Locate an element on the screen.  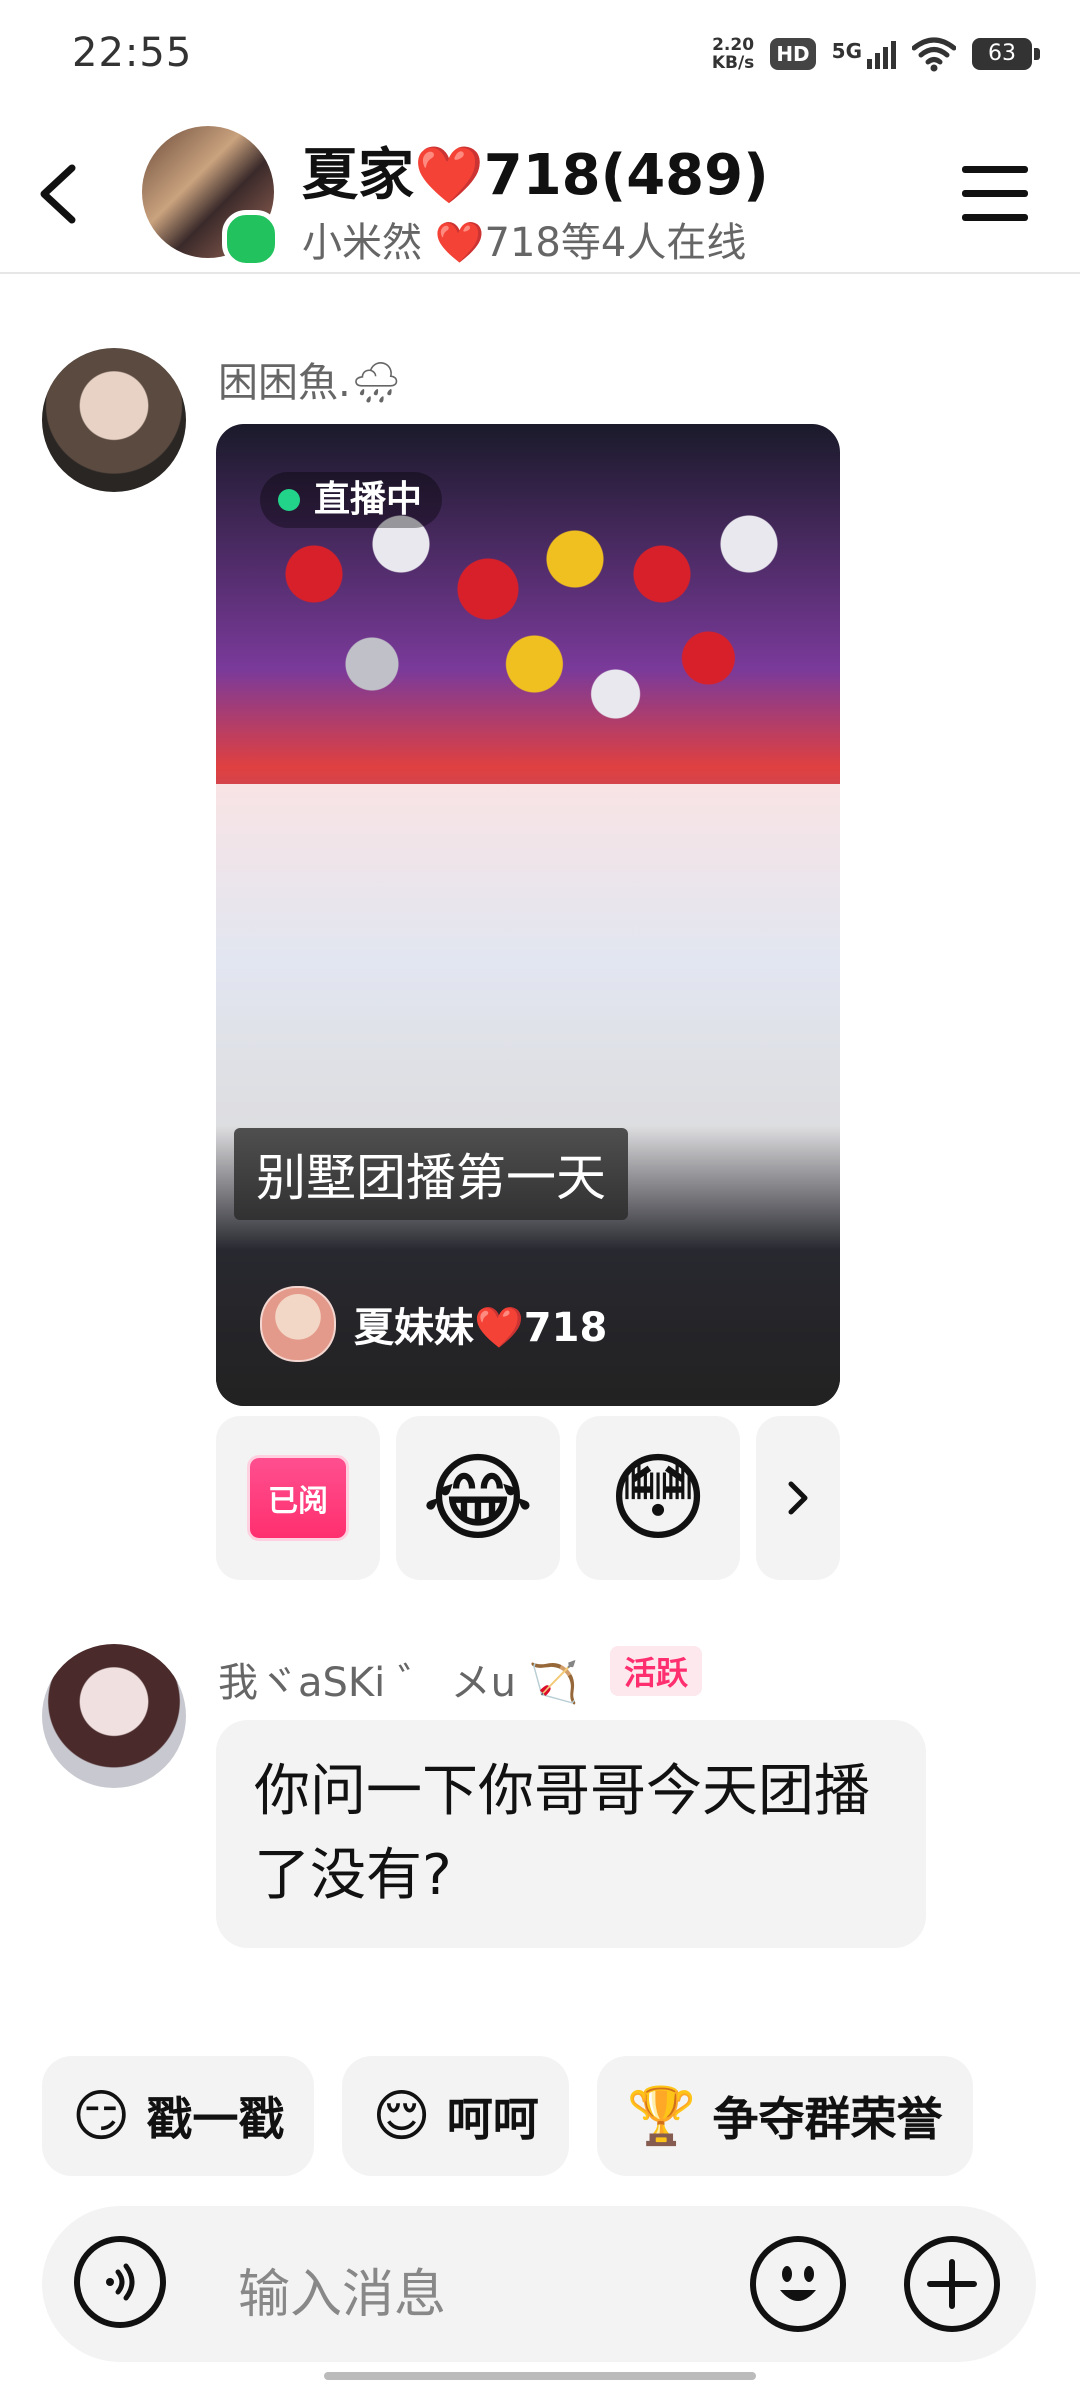
sender-name: 我ヾaSKi ゛ メu 🏹 is located at coordinates (398, 1683).